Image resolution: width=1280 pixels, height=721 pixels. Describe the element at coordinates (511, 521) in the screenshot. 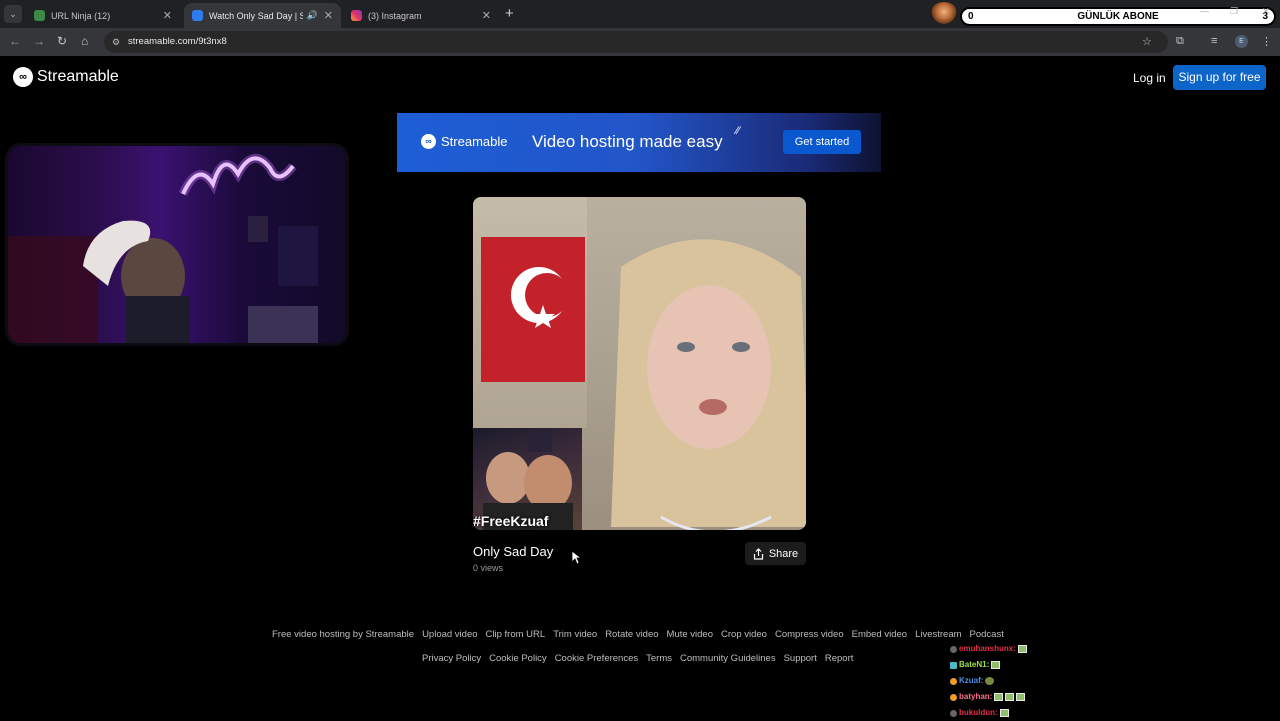

I see `video-hashtag-text: #FreeKzuaf` at that location.